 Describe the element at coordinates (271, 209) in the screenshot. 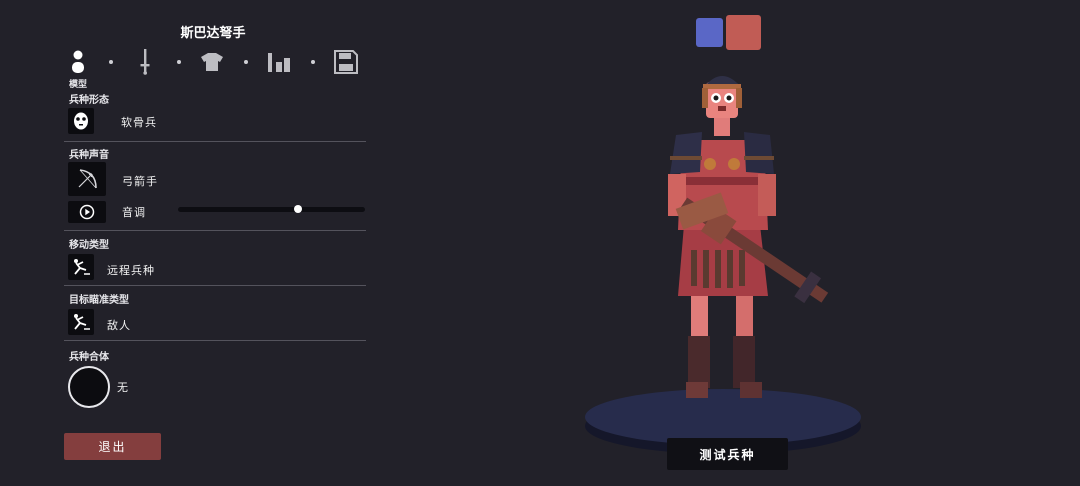

I see `pitch-slider` at that location.